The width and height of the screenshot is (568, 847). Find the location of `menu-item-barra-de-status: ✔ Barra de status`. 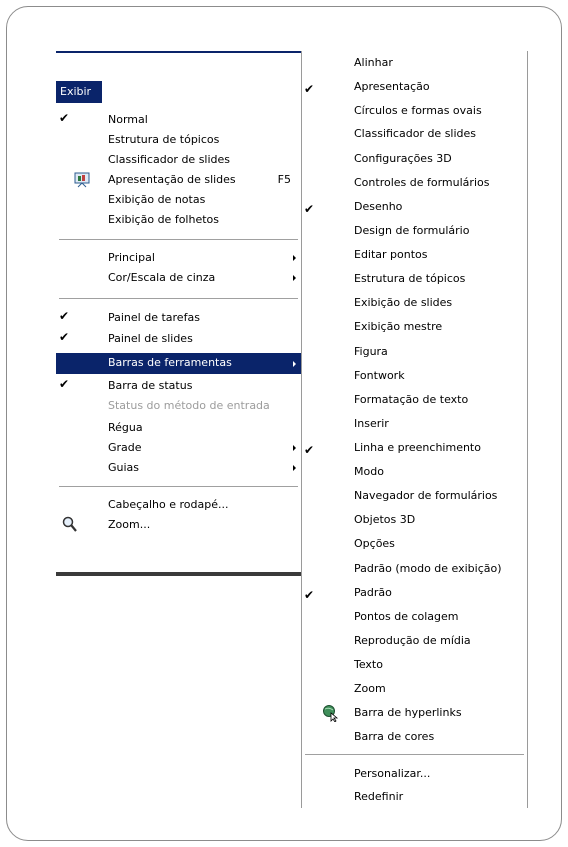

menu-item-barra-de-status: ✔ Barra de status is located at coordinates (178, 386).